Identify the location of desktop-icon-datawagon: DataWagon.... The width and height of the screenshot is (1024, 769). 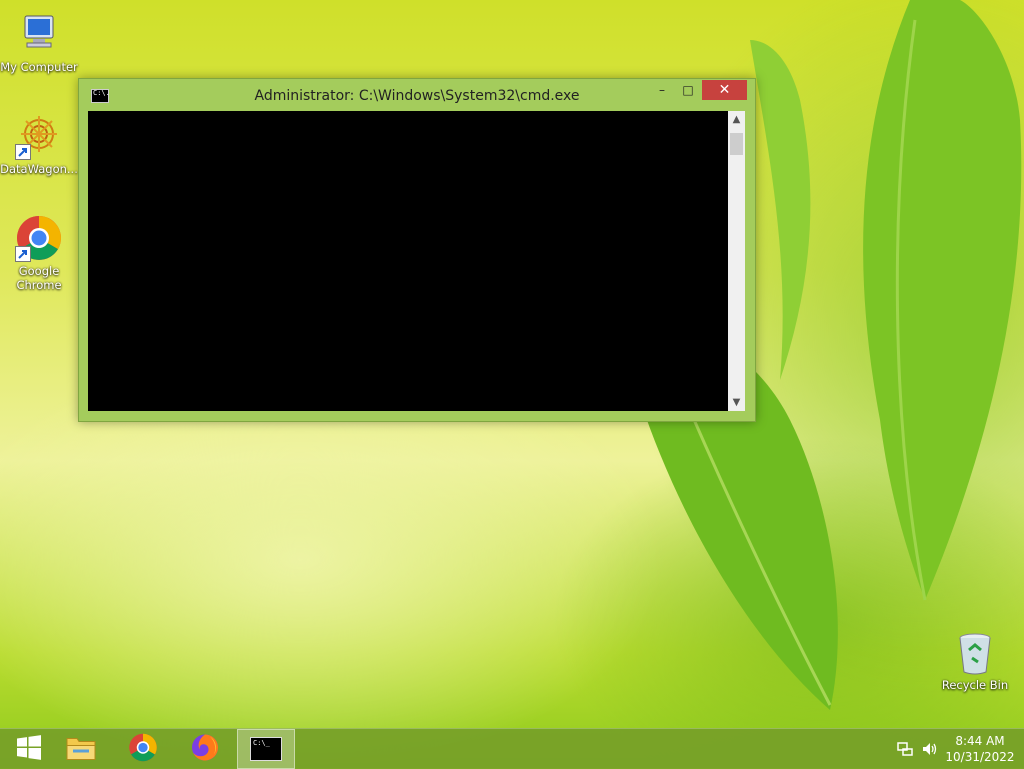
(39, 144).